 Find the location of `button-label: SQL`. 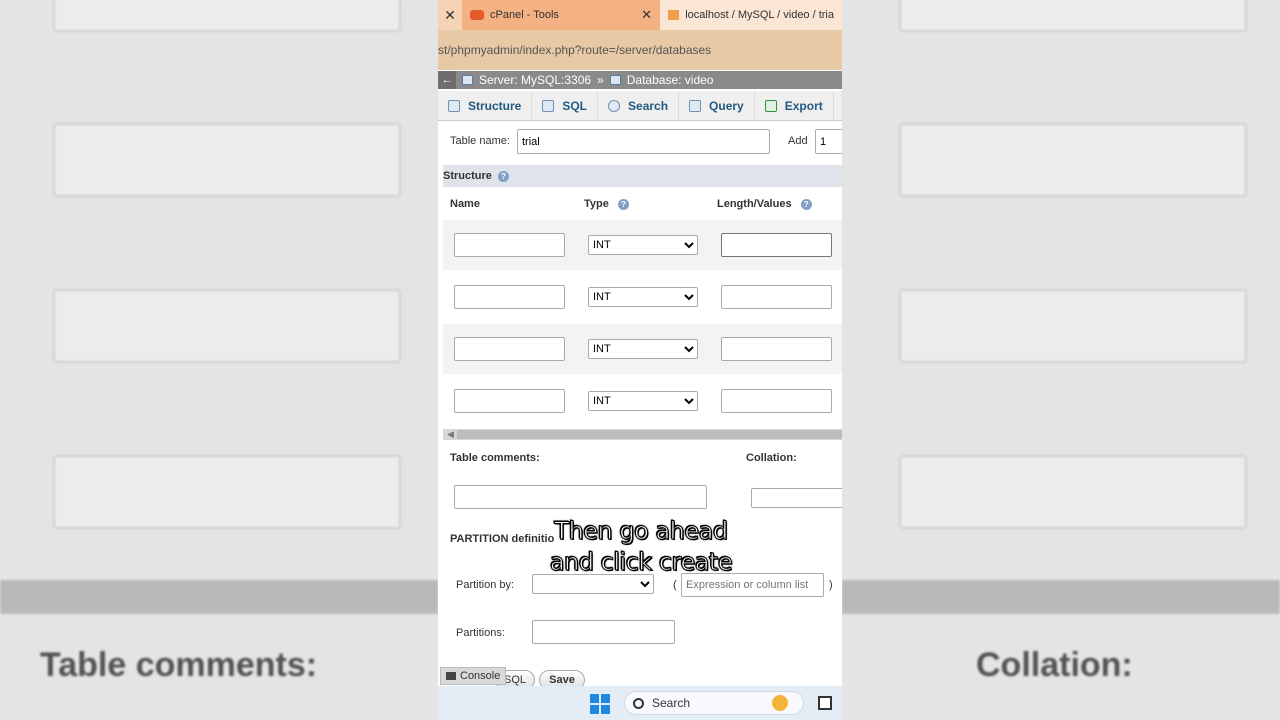

button-label: SQL is located at coordinates (514, 680).